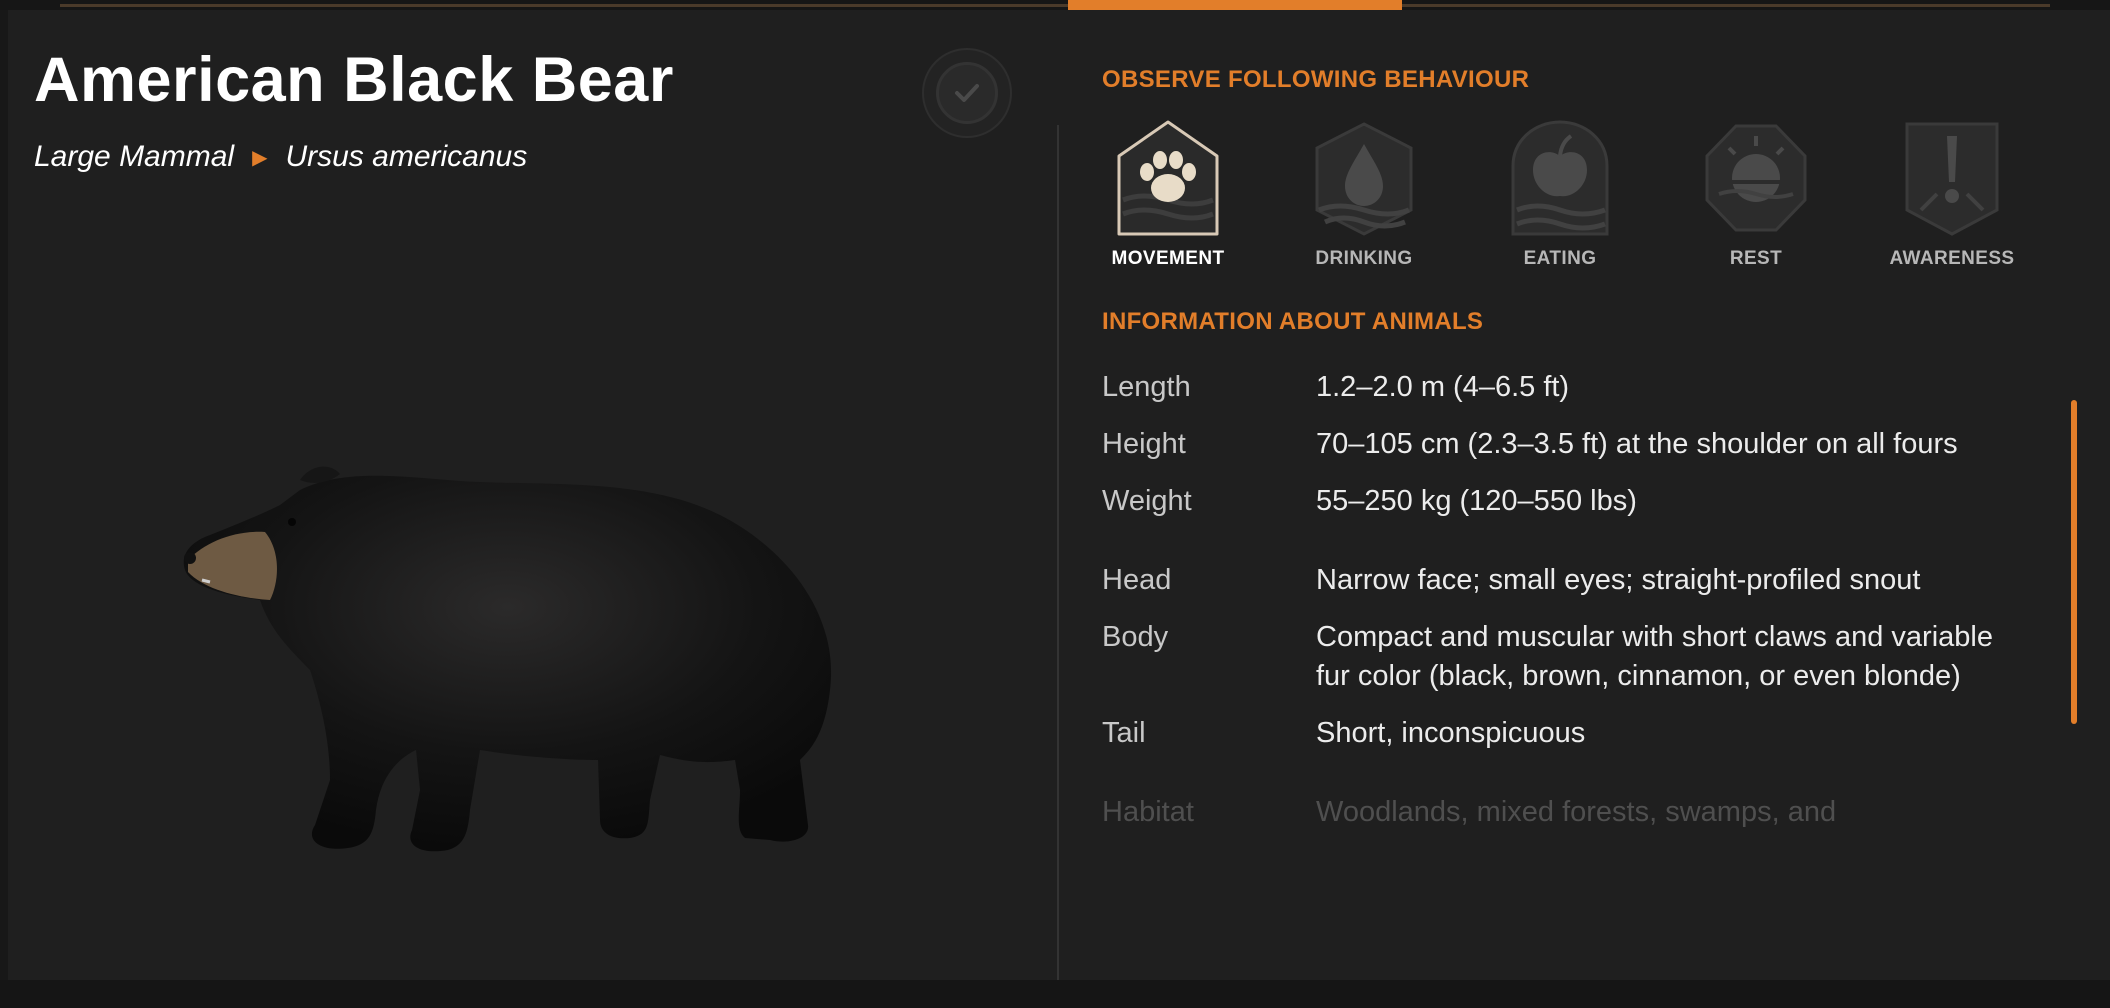  What do you see at coordinates (4, 504) in the screenshot?
I see `left-edge` at bounding box center [4, 504].